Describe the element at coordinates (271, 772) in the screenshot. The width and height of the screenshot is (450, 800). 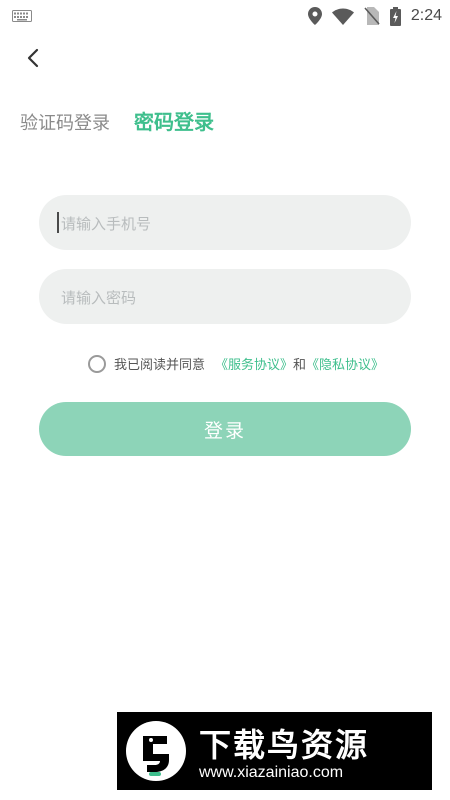
I see `watermark-url: www.xiazainiao.com` at that location.